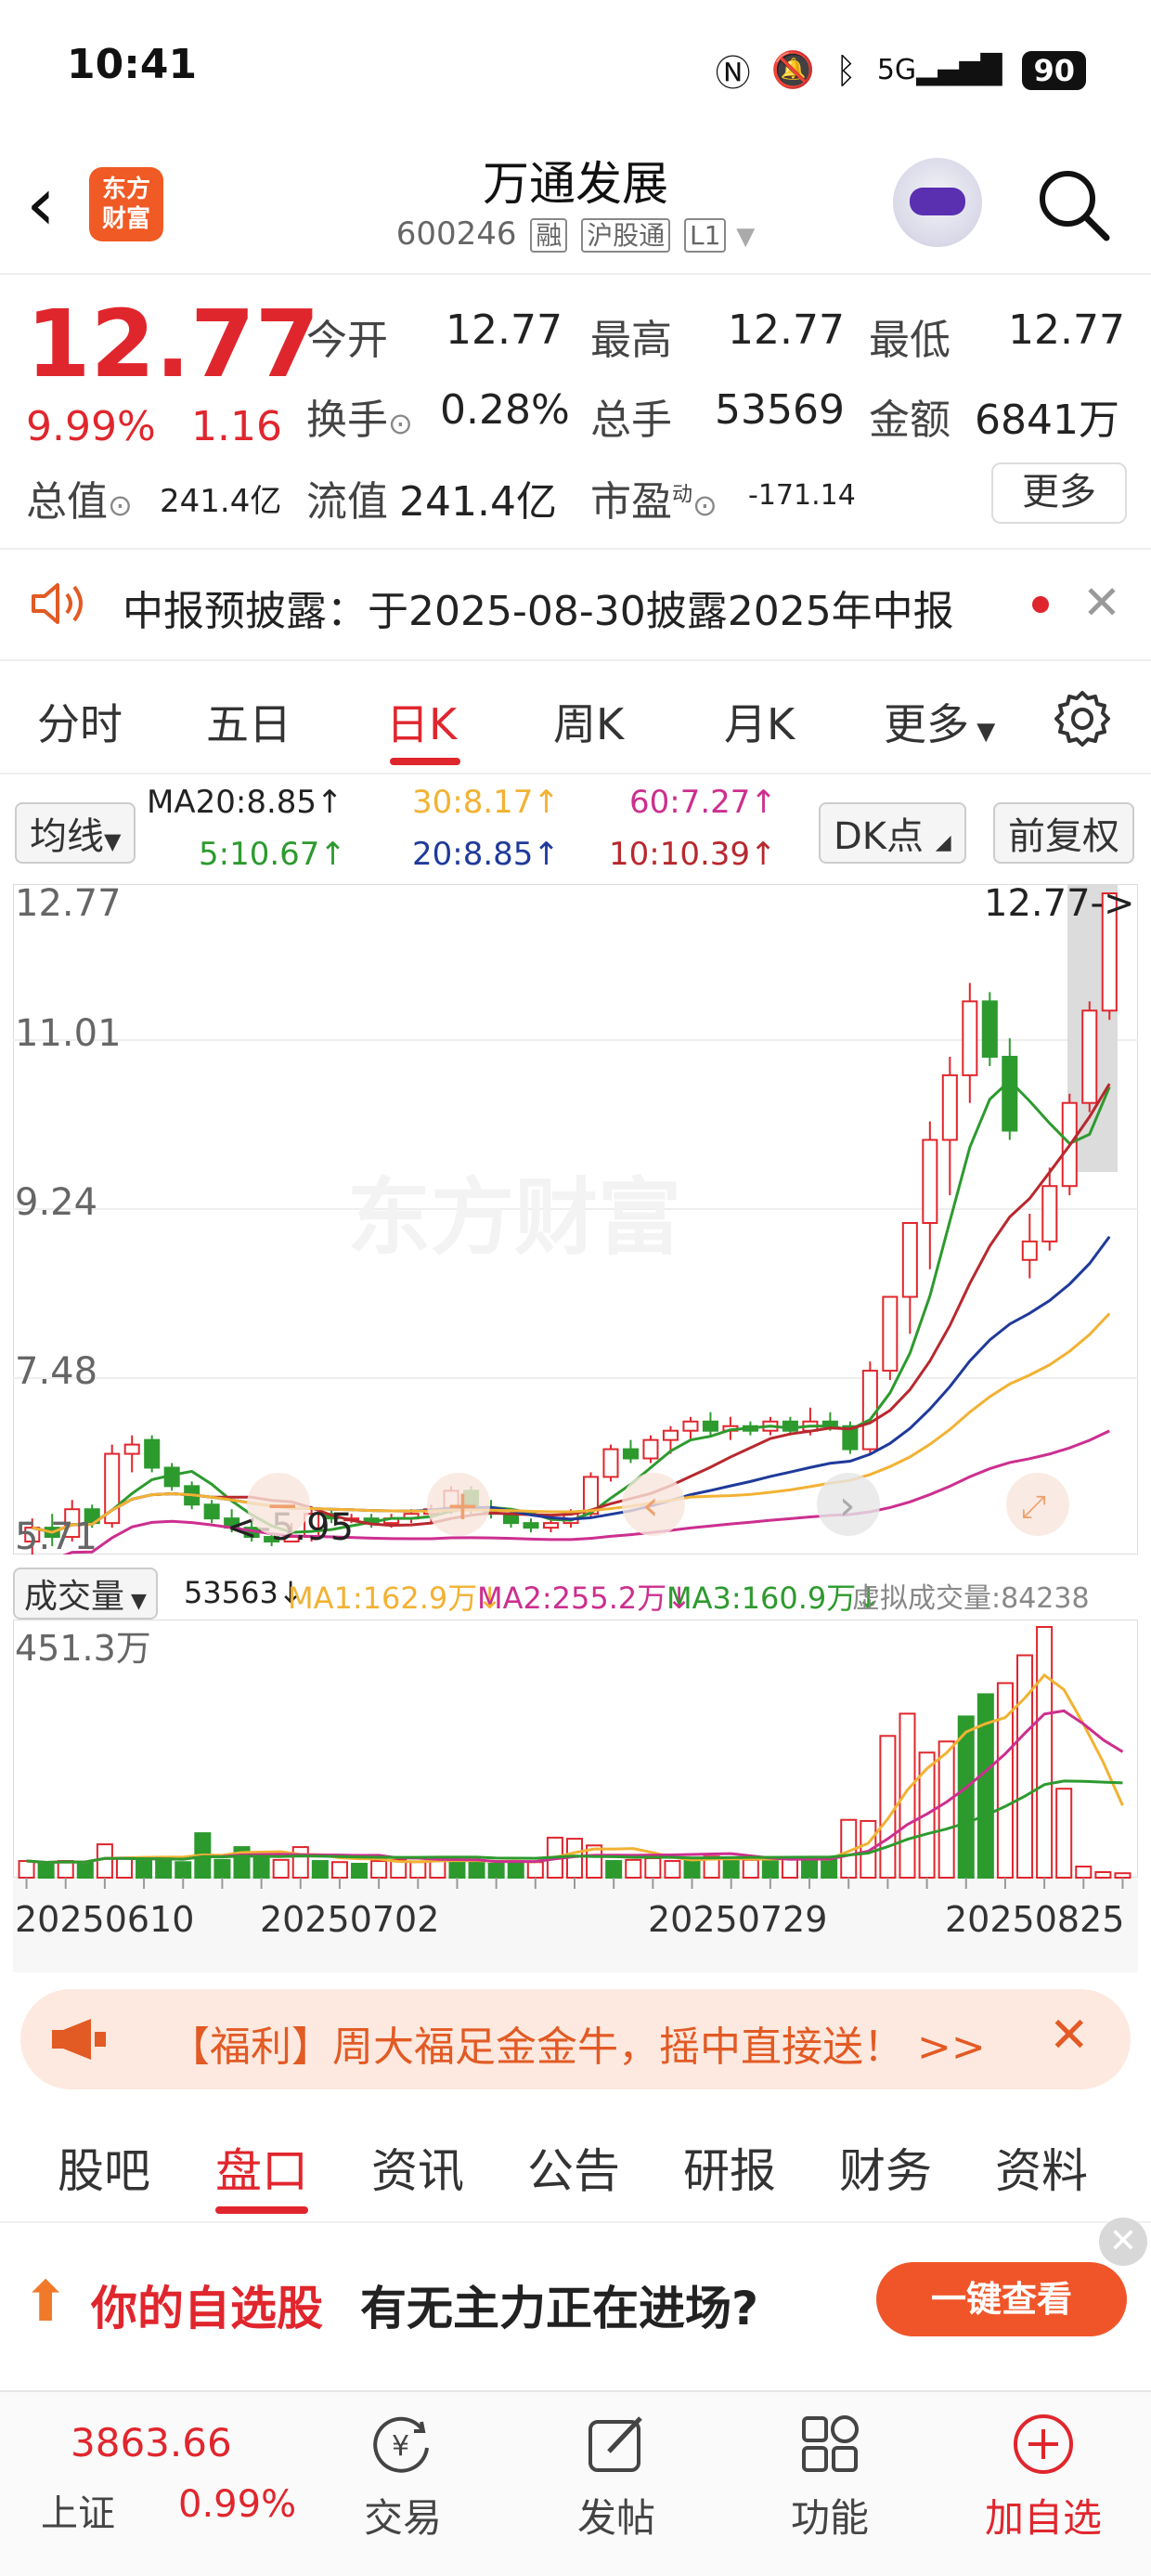 The image size is (1151, 2576). I want to click on notice-text: 中报预披露：于2025-08-30披露2025年中报, so click(538, 612).